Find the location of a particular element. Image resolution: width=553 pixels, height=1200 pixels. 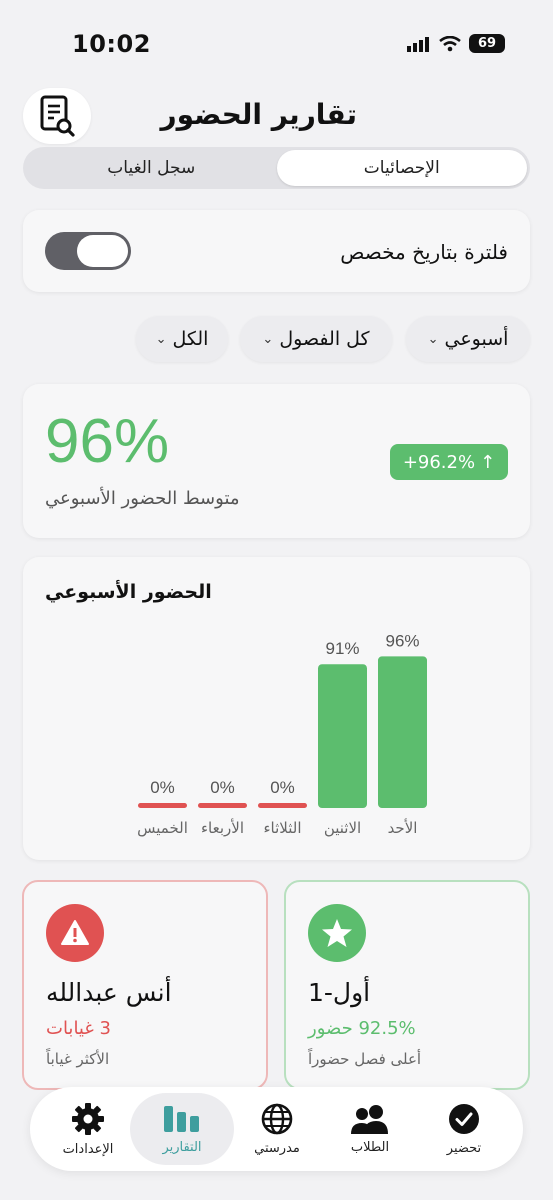

people-icon is located at coordinates (369, 1119).